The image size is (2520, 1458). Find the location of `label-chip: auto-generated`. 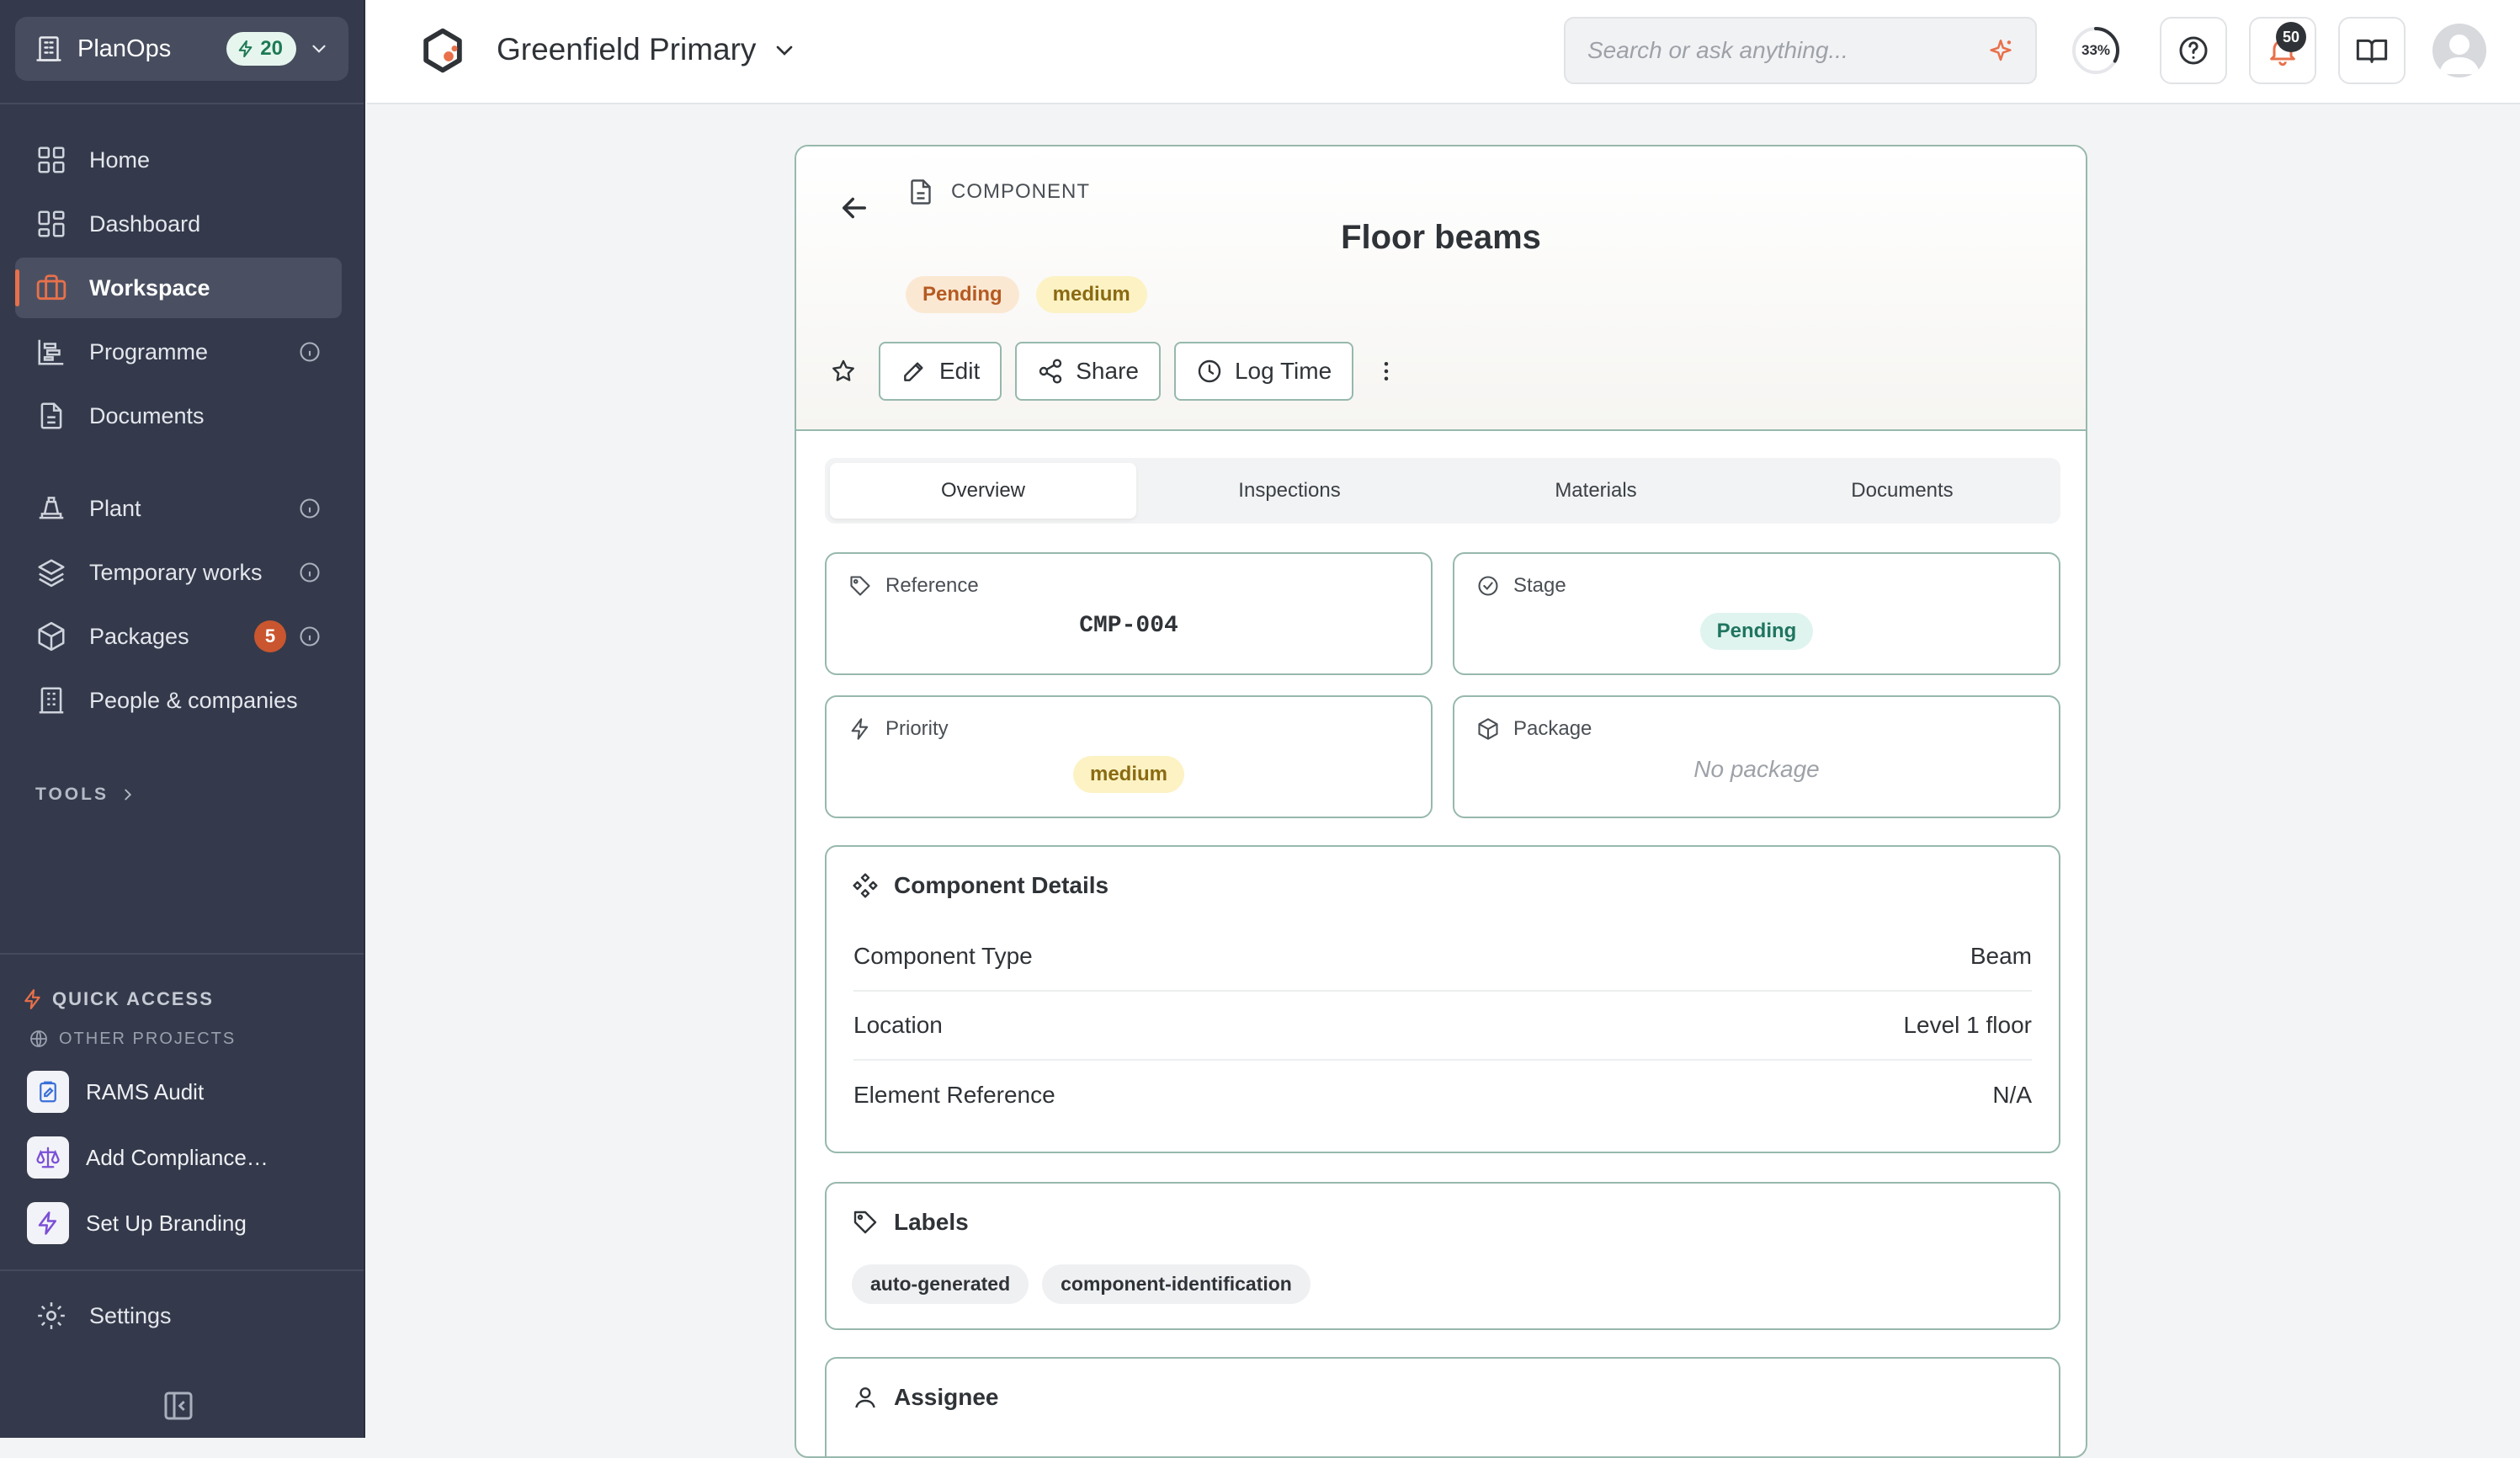

label-chip: auto-generated is located at coordinates (940, 1284).